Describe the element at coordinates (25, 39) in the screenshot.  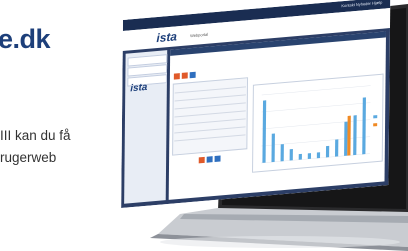
I see `headline: e.dk` at that location.